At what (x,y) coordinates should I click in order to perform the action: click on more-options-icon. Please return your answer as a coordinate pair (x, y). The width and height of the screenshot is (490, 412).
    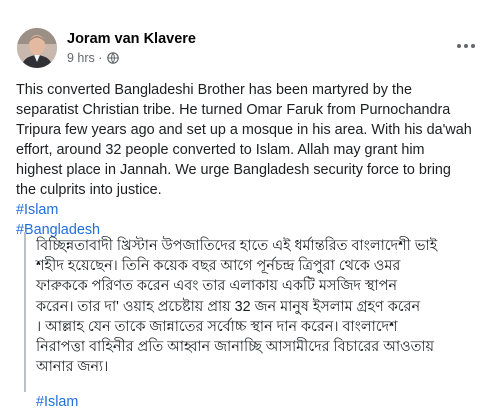
    Looking at the image, I should click on (466, 46).